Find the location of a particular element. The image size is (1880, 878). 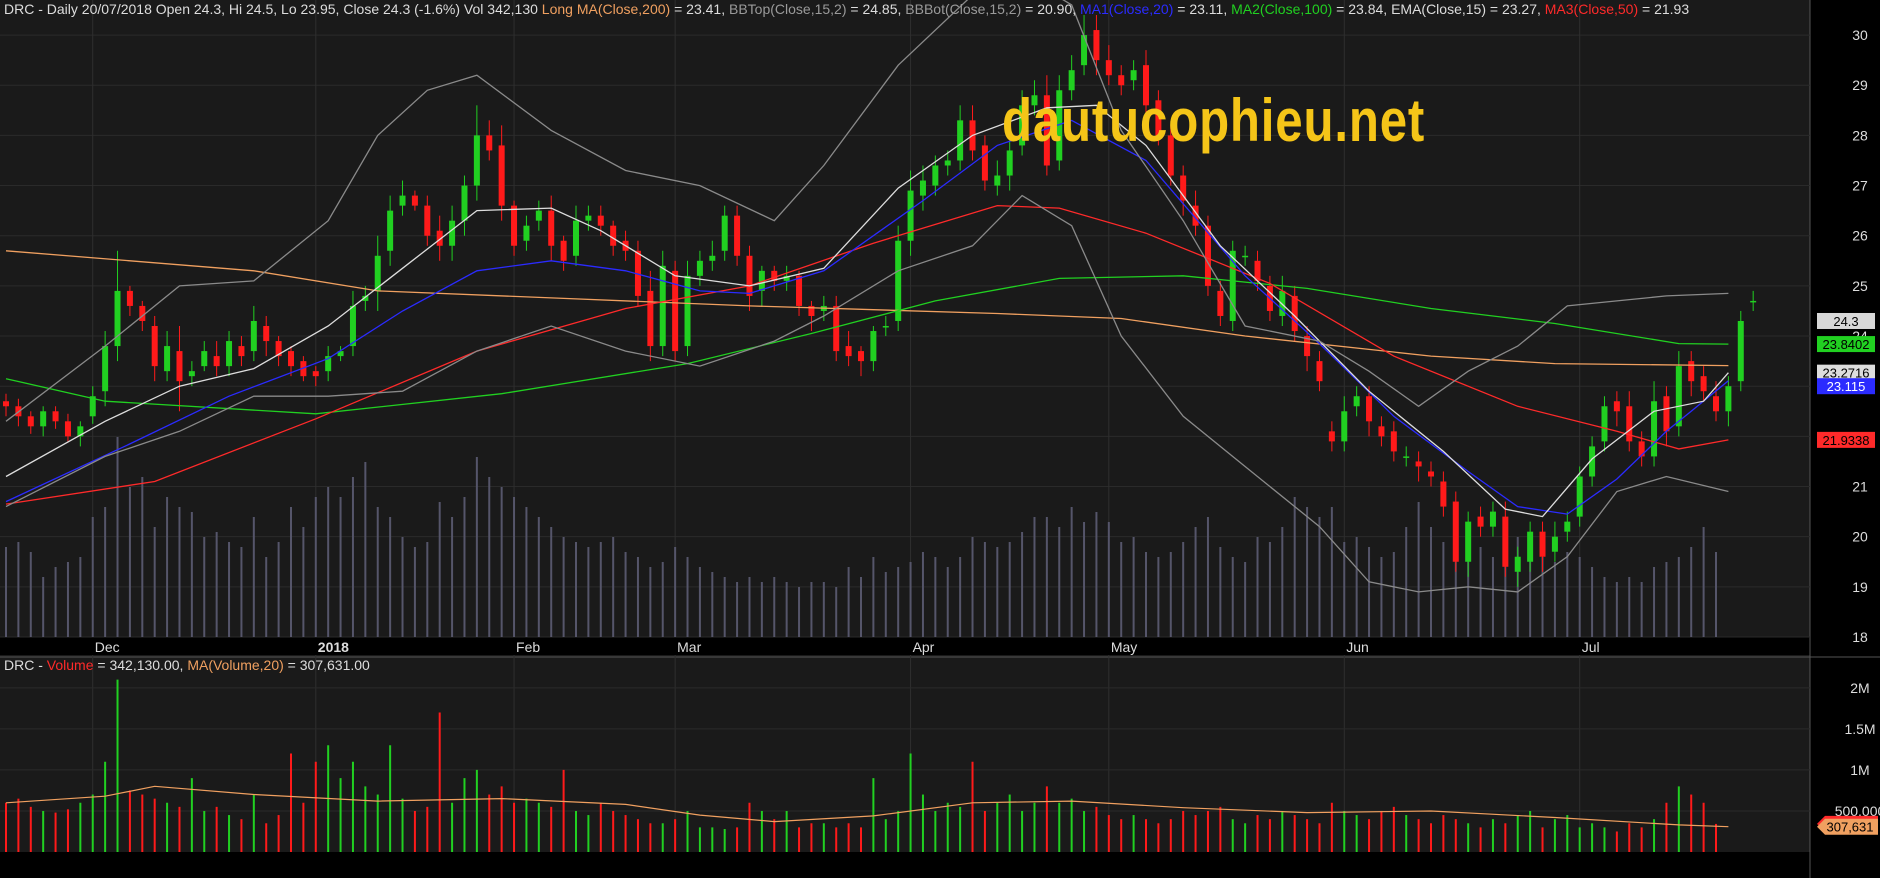

indicator-label-6: MA3(Close,50) is located at coordinates (1591, 9).